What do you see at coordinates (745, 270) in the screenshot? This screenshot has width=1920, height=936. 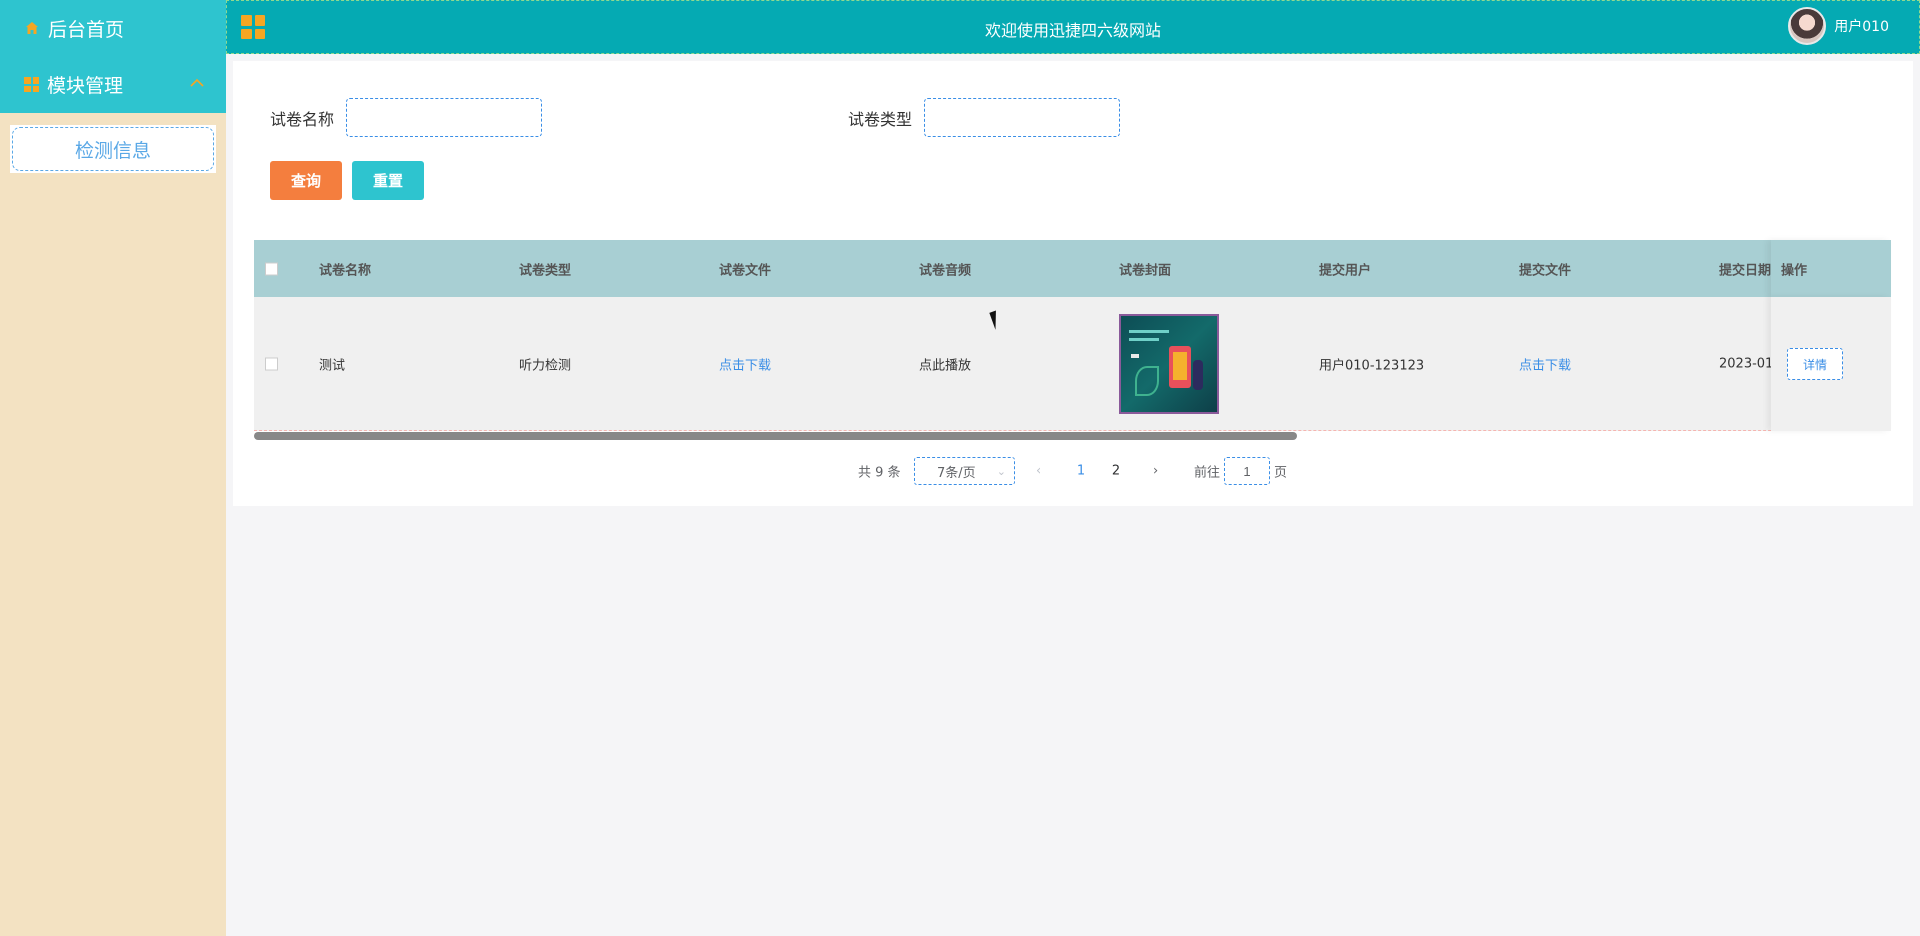 I see `col-header-file: 试卷文件` at bounding box center [745, 270].